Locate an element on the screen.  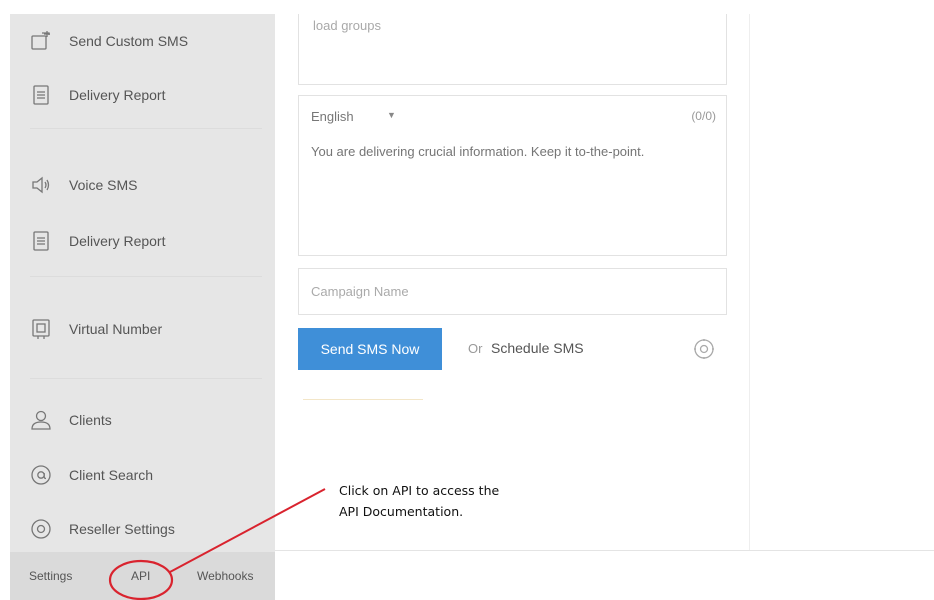
webhooks-link: Webhooks is located at coordinates (225, 576).